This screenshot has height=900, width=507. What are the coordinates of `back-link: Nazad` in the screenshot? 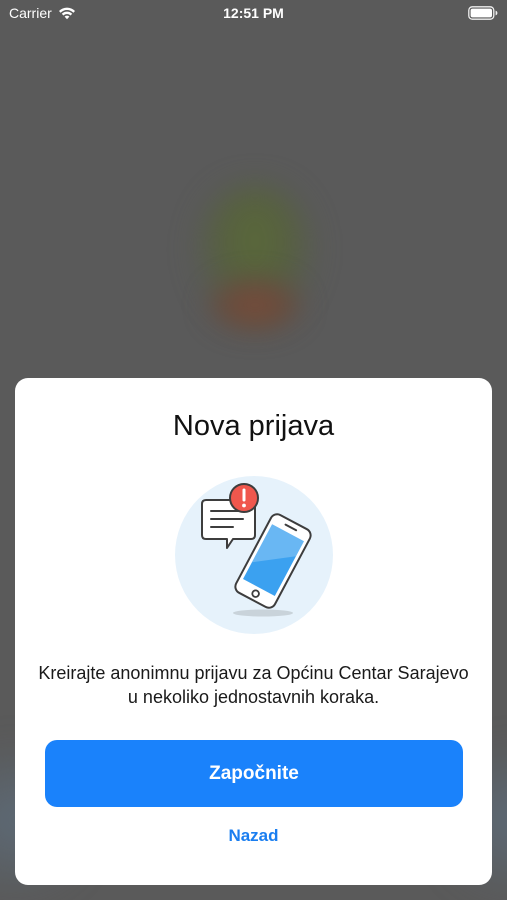 It's located at (253, 836).